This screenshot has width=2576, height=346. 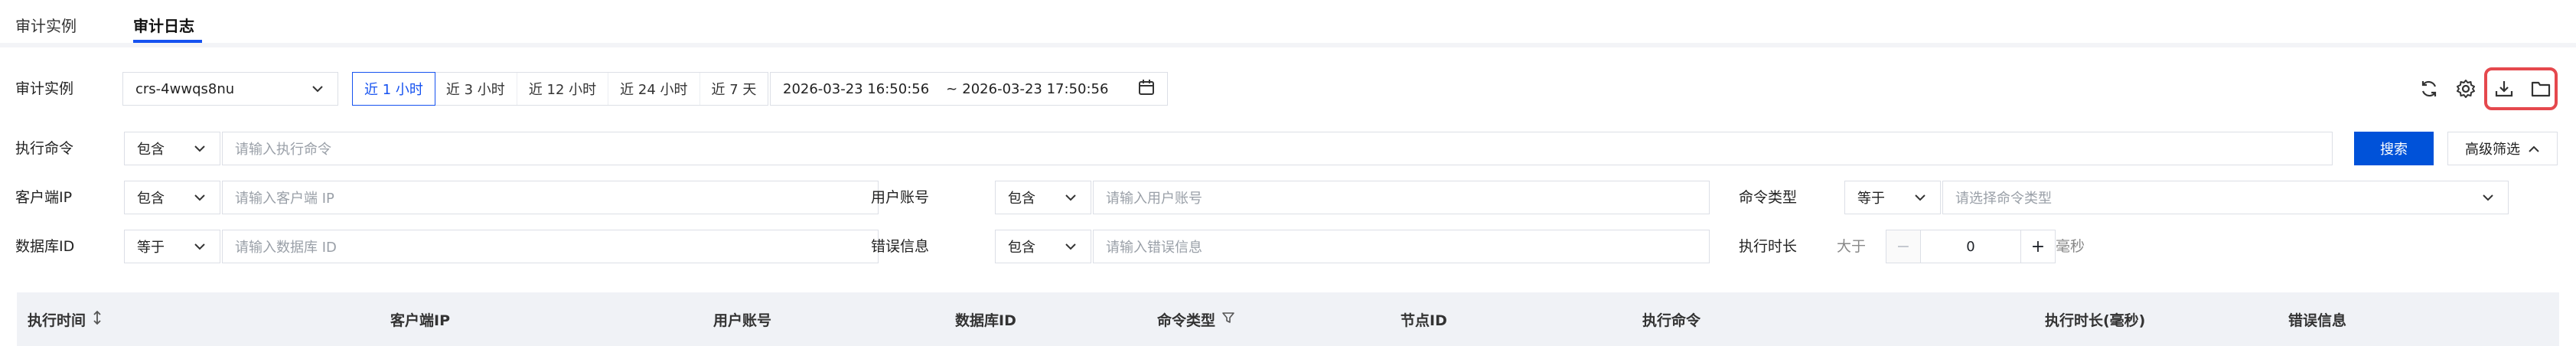 I want to click on time-range-24h: 近 24 小时, so click(x=654, y=89).